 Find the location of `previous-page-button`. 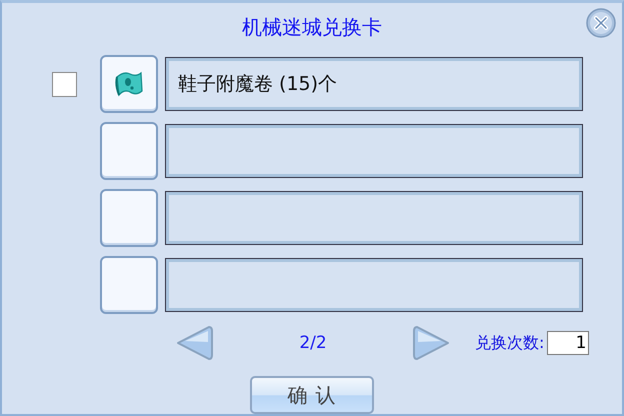

previous-page-button is located at coordinates (194, 343).